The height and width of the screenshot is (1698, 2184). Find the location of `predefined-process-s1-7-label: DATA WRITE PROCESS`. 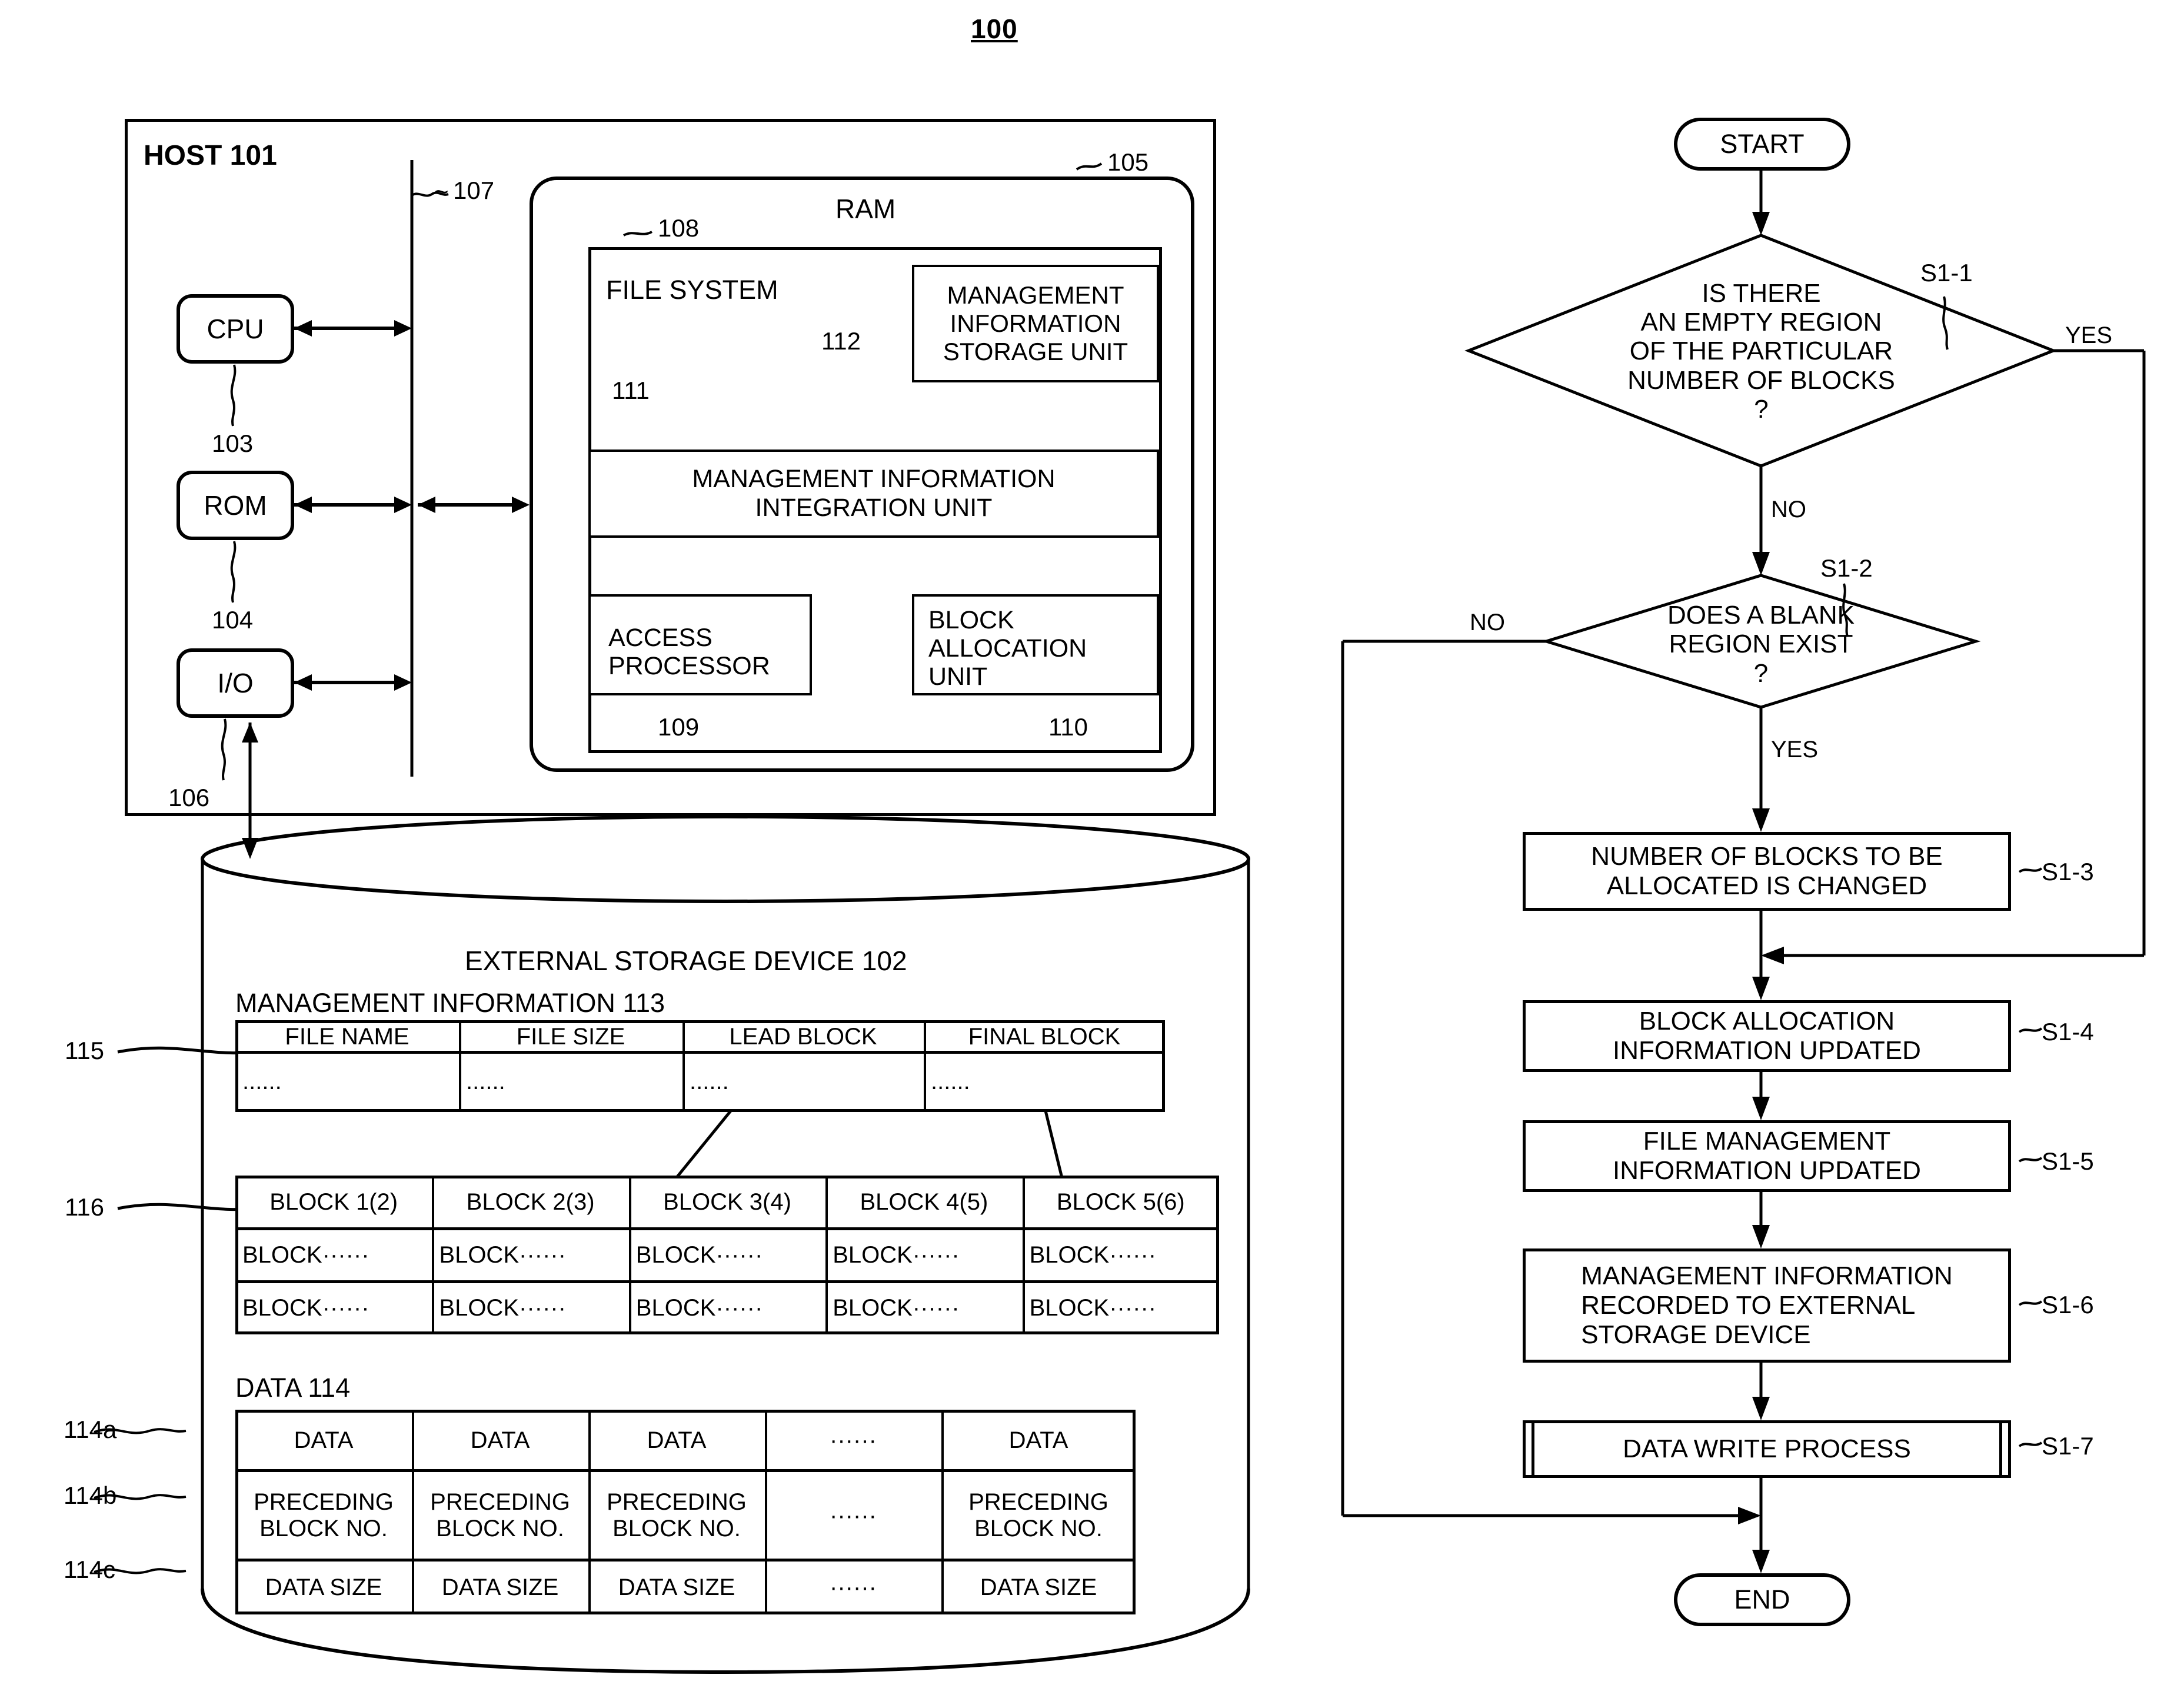

predefined-process-s1-7-label: DATA WRITE PROCESS is located at coordinates (1767, 1449).